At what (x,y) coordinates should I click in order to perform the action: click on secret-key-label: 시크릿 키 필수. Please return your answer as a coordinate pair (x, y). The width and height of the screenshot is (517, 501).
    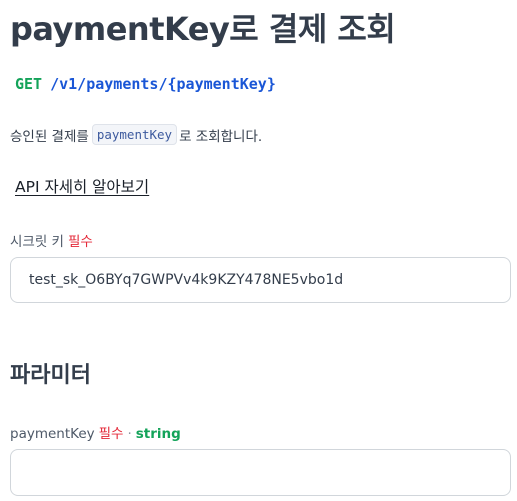
    Looking at the image, I should click on (51, 240).